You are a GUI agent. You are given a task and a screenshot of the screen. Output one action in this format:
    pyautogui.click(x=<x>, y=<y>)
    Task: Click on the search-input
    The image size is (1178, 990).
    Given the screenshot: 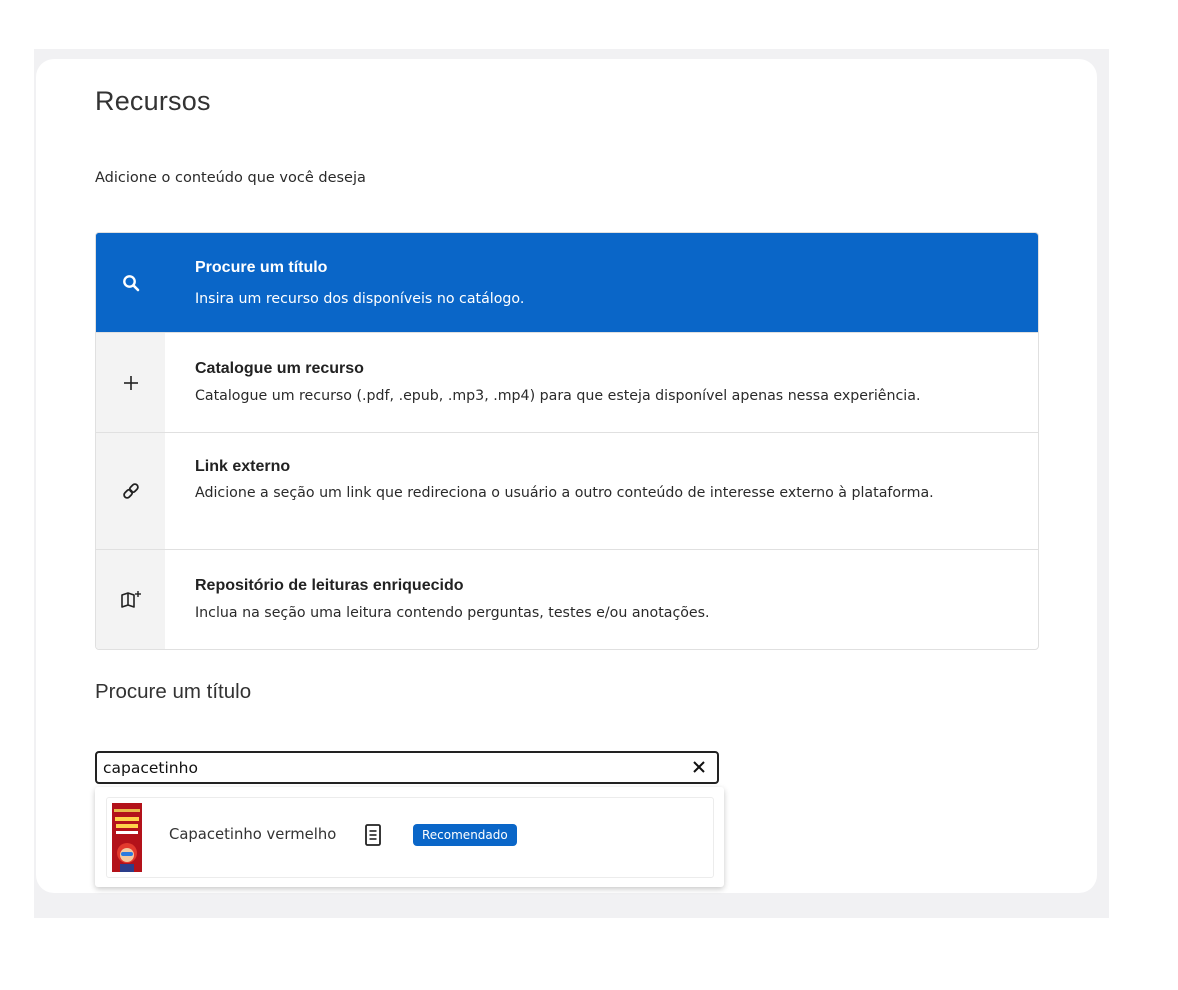 What is the action you would take?
    pyautogui.click(x=393, y=768)
    